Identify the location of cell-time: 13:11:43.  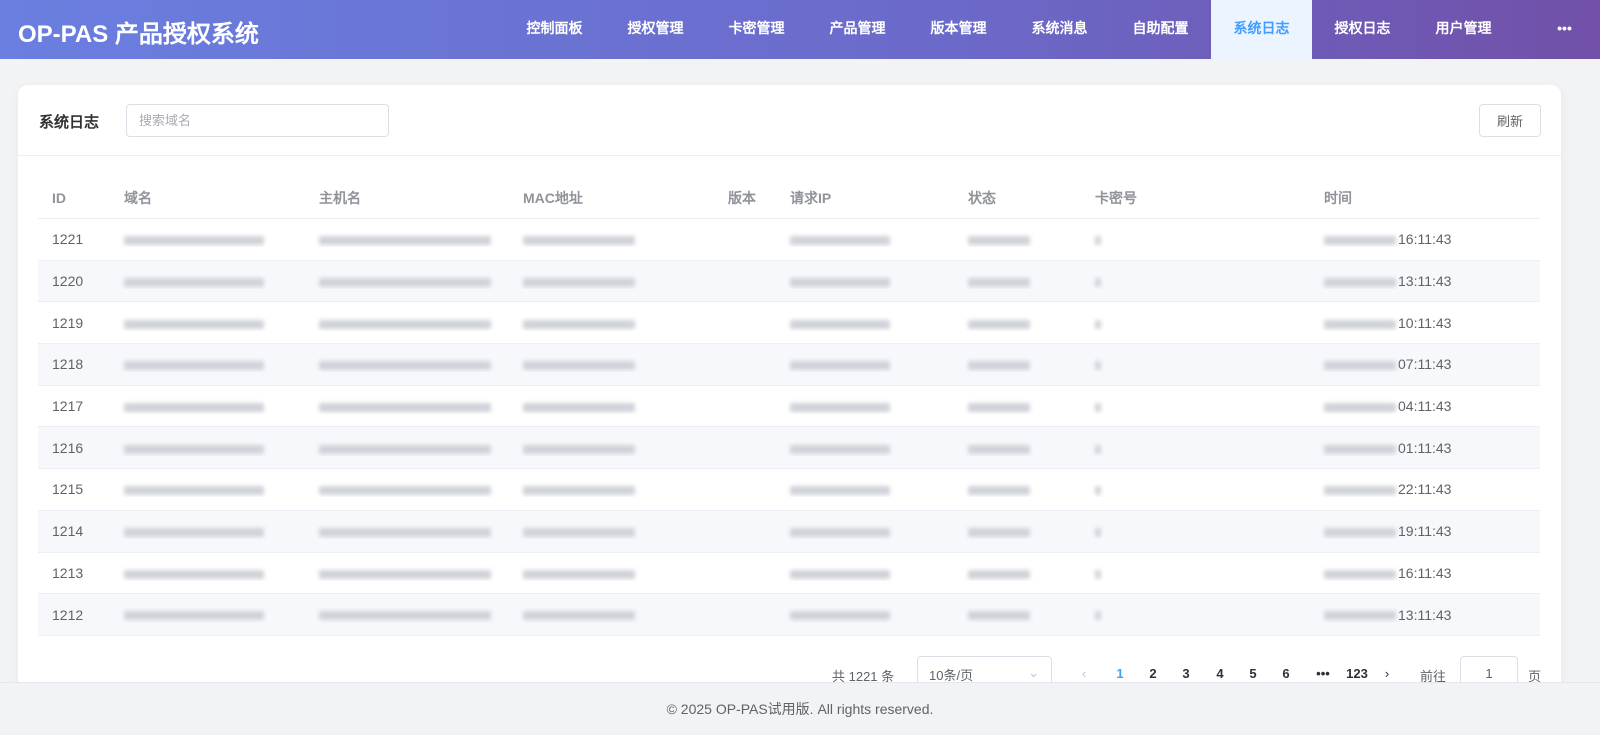
(1425, 281).